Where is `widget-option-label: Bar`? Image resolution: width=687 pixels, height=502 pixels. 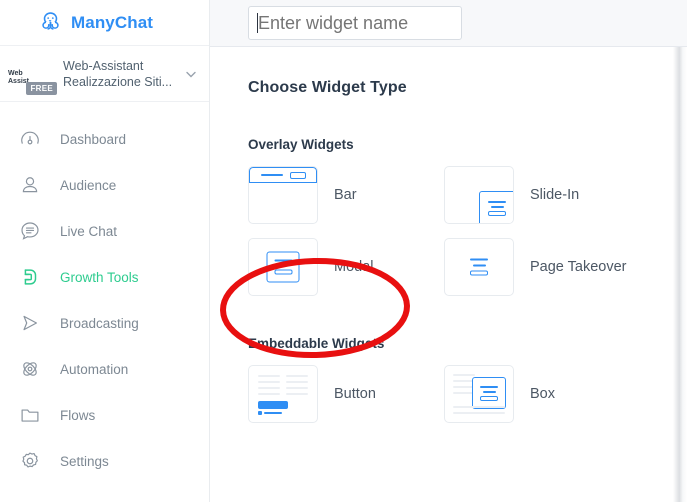
widget-option-label: Bar is located at coordinates (345, 195).